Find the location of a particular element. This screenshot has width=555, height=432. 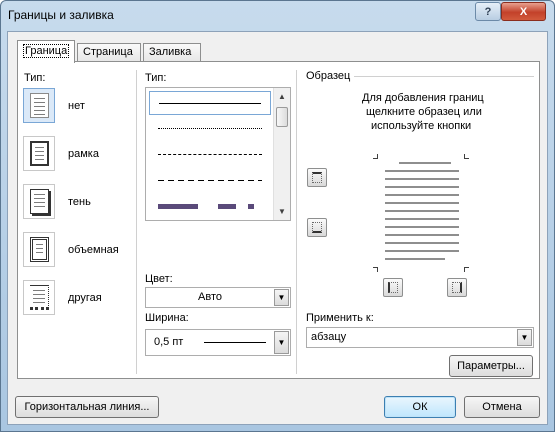

line-style-list: ▲ ▼ is located at coordinates (218, 154).